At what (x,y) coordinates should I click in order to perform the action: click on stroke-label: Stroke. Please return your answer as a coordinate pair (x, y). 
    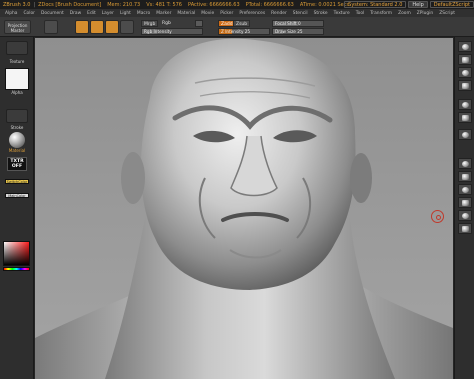
    Looking at the image, I should click on (17, 127).